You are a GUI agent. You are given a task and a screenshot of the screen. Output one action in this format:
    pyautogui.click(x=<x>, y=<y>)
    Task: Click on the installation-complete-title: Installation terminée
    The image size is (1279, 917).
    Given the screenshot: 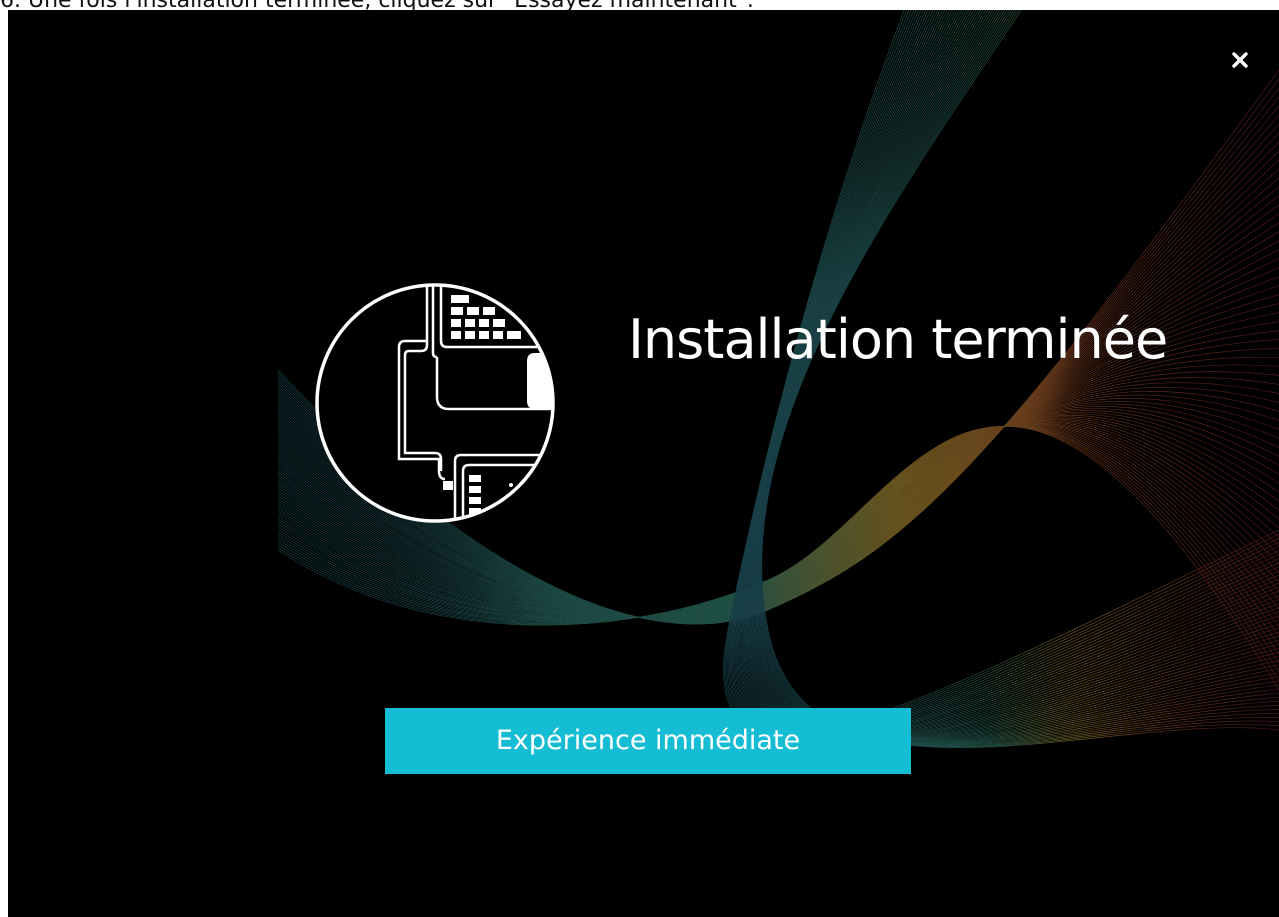 What is the action you would take?
    pyautogui.click(x=898, y=339)
    